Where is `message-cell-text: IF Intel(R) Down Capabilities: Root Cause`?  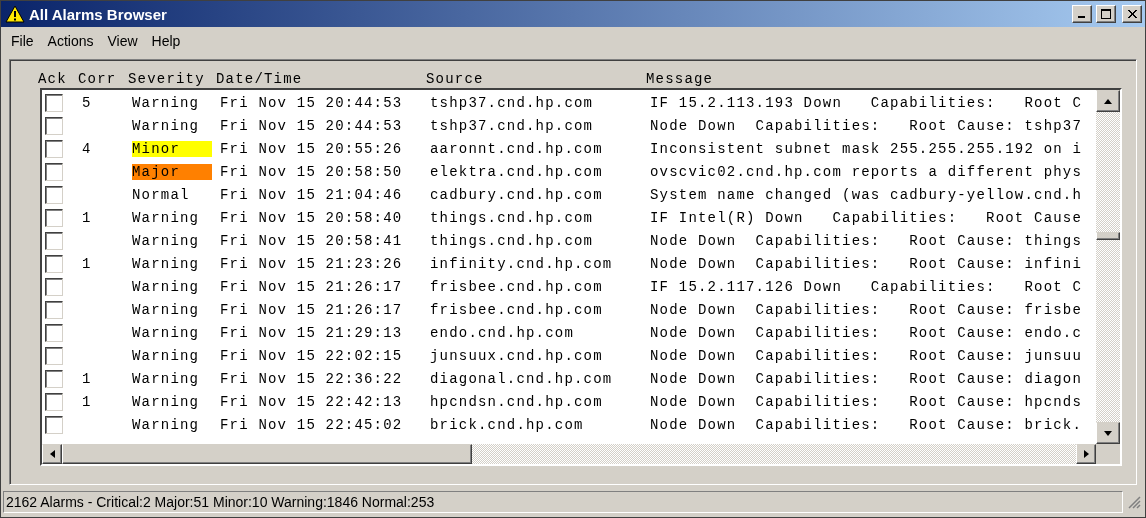
message-cell-text: IF Intel(R) Down Capabilities: Root Cause is located at coordinates (867, 217).